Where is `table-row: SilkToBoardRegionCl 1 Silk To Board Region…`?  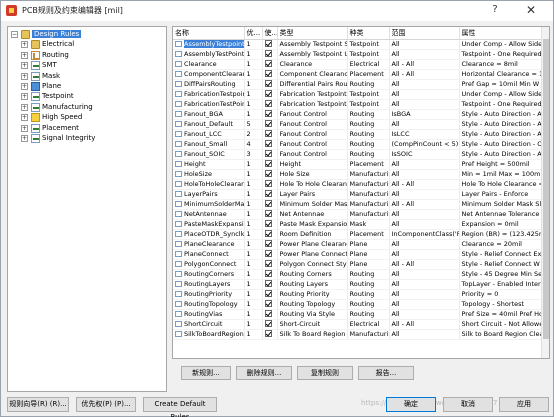
table-row: SilkToBoardRegionCl 1 Silk To Board Region… is located at coordinates (358, 334).